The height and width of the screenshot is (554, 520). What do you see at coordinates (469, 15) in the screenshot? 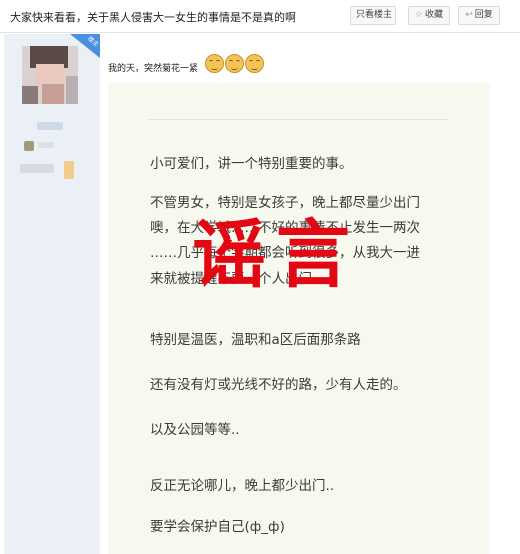
I see `reply-icon: ↩` at bounding box center [469, 15].